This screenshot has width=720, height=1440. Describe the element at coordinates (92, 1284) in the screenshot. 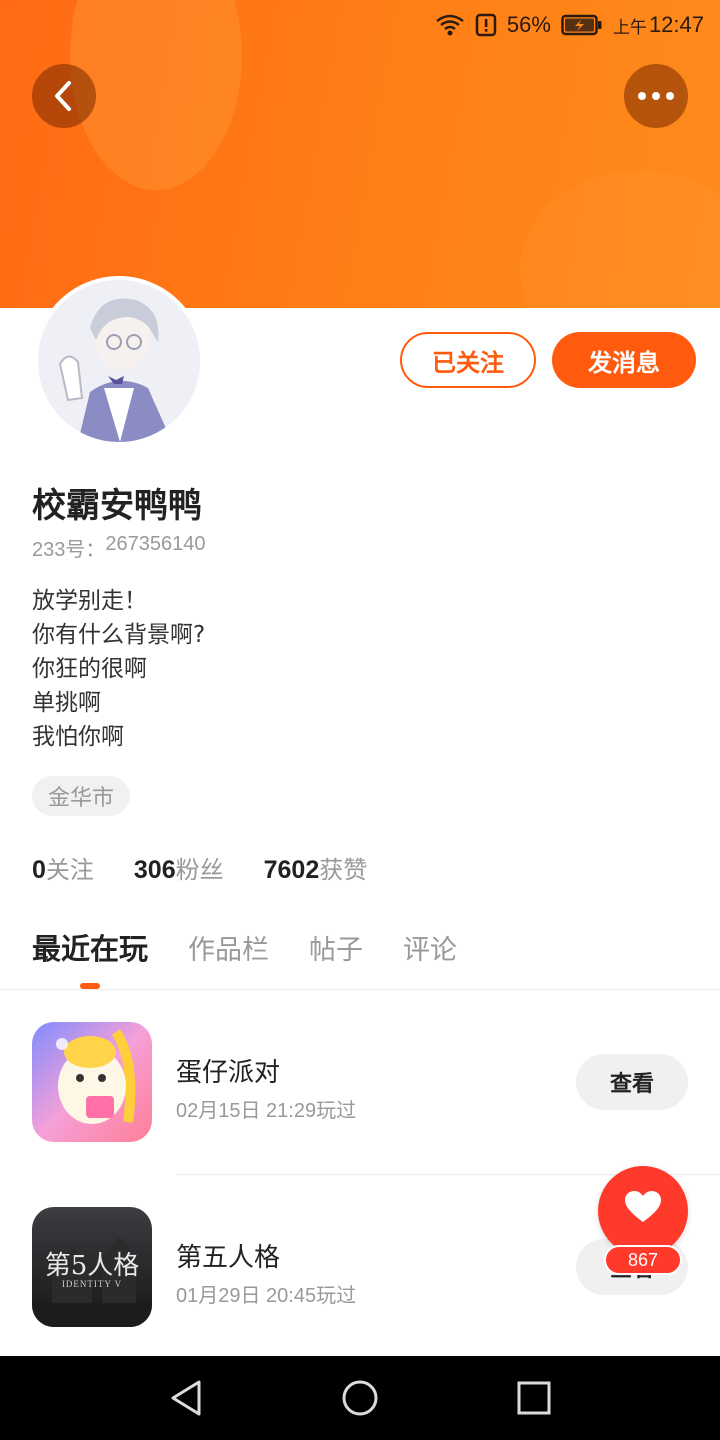

I see `game-icon-subtext: IDENTITY V` at that location.